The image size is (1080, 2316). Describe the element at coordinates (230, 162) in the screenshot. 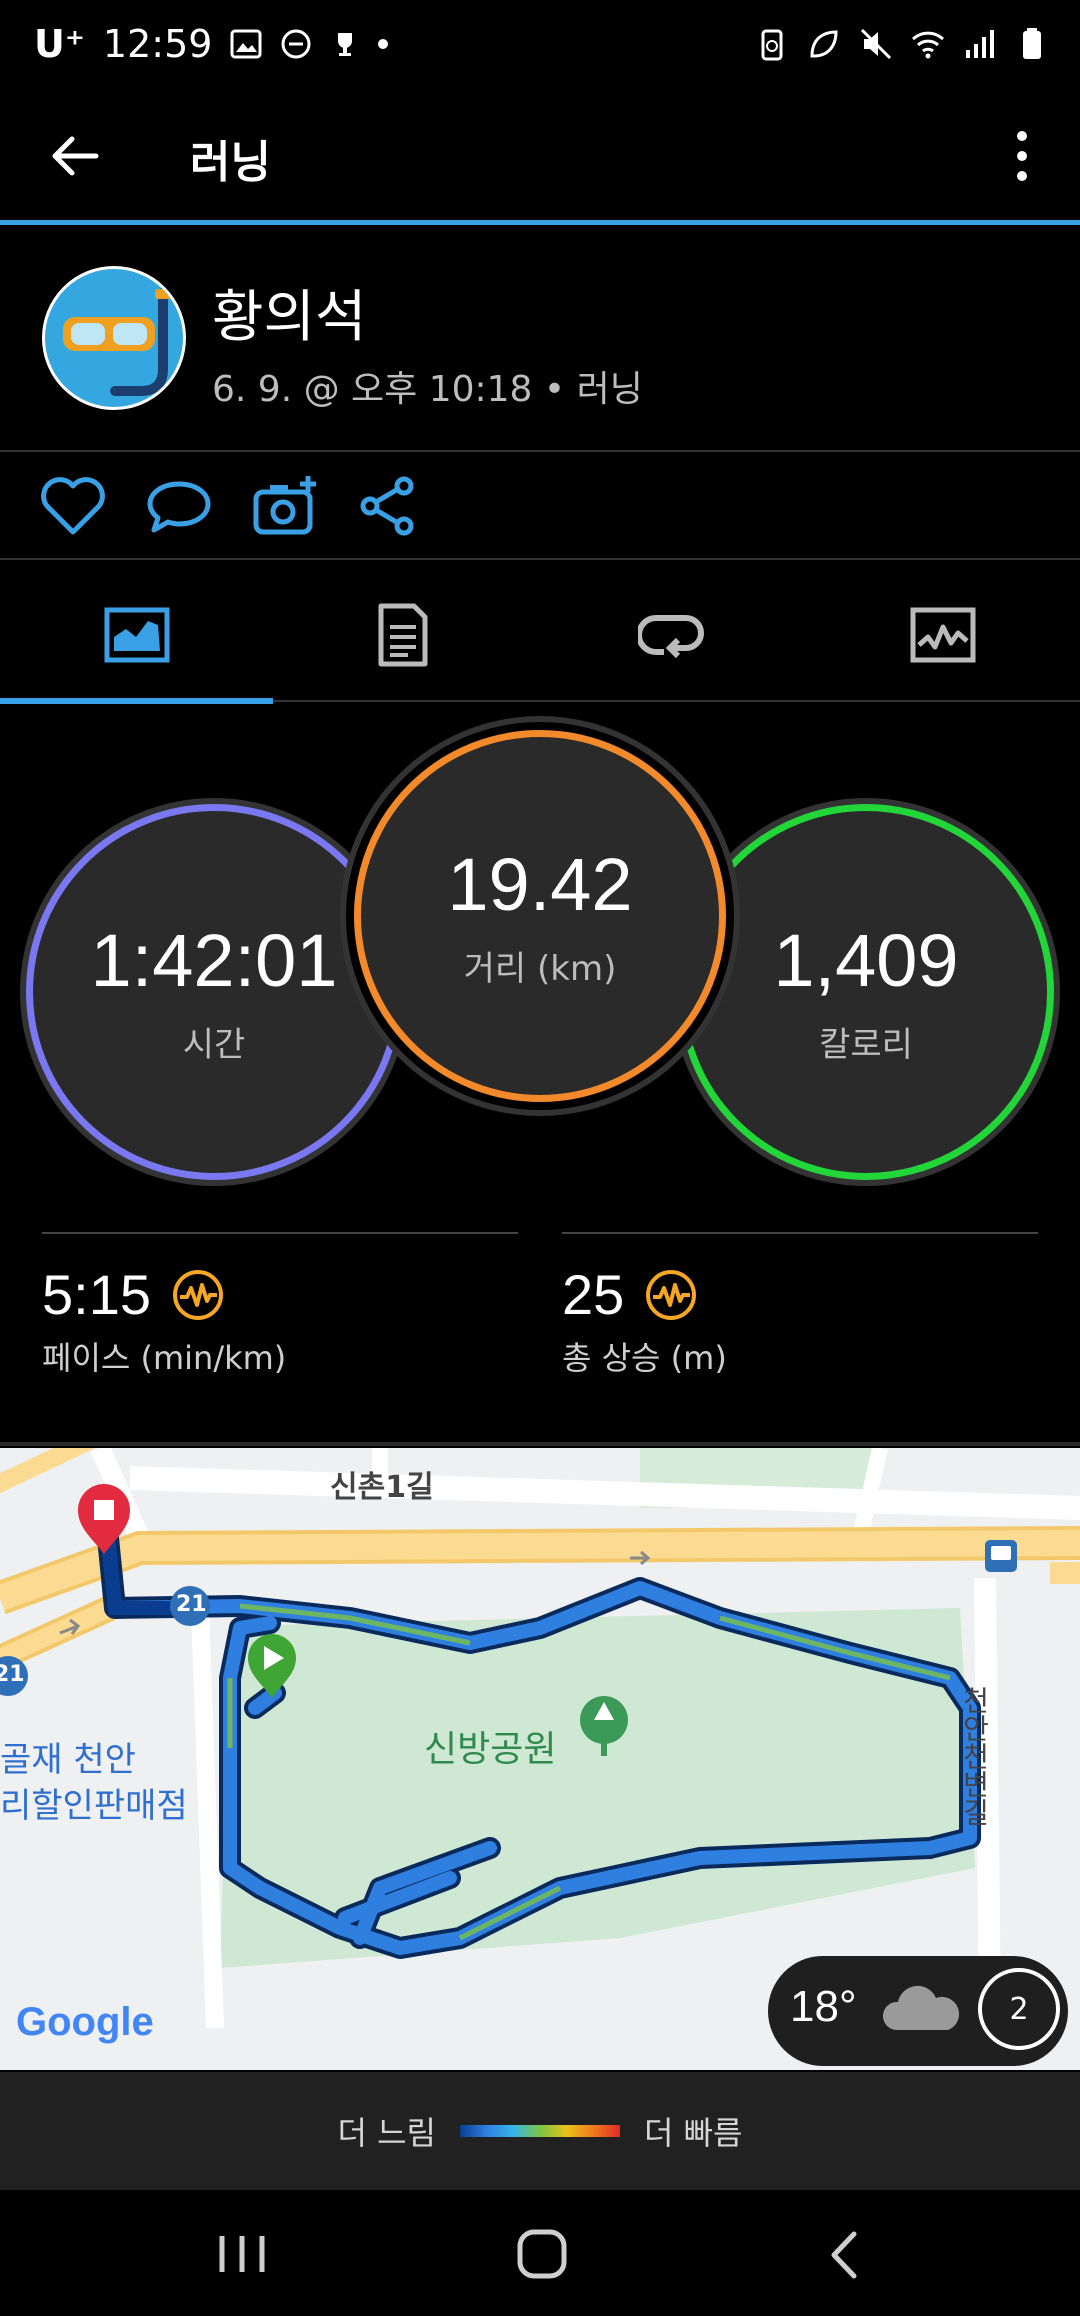

I see `page-title: 러닝` at that location.